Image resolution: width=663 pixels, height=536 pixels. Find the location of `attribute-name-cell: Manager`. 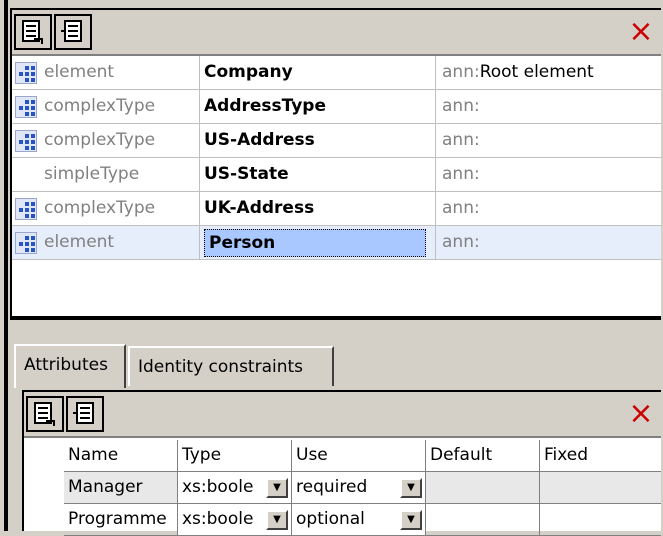

attribute-name-cell: Manager is located at coordinates (121, 487).